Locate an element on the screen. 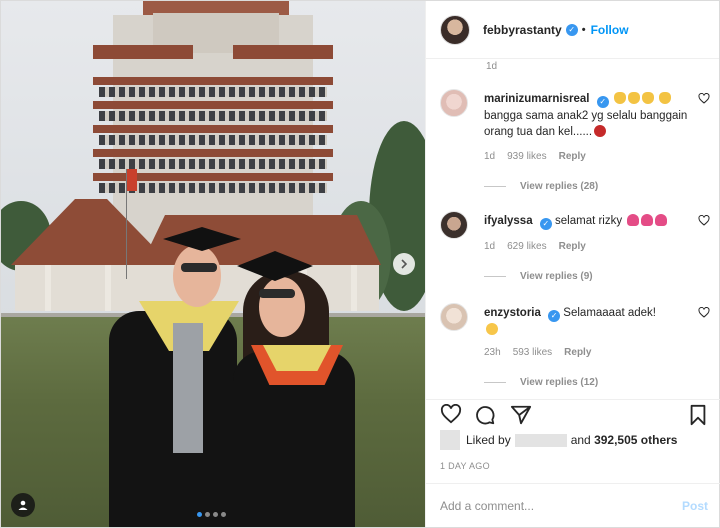 The image size is (720, 528). post-header: febbyrastanty ✓ • Follow is located at coordinates (572, 30).